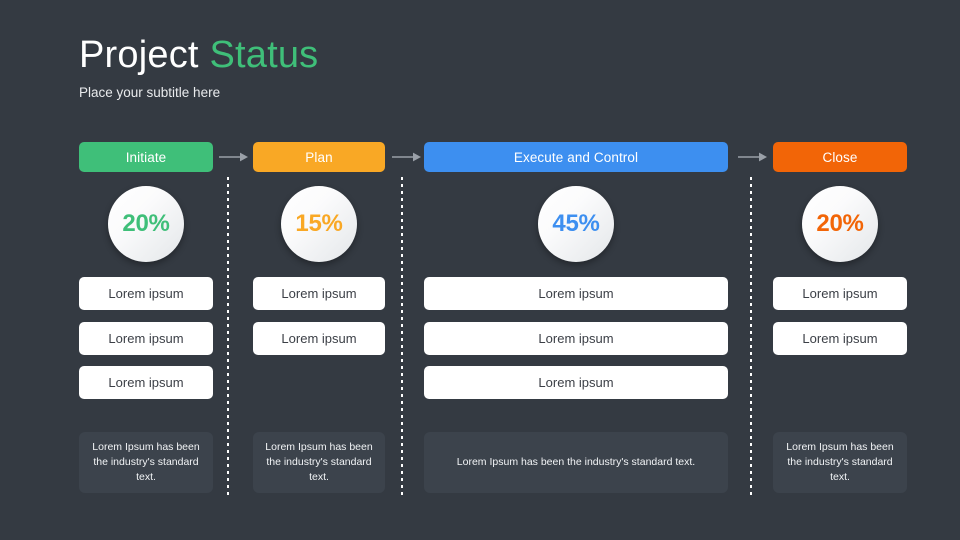  I want to click on column-plan: Plan, so click(319, 157).